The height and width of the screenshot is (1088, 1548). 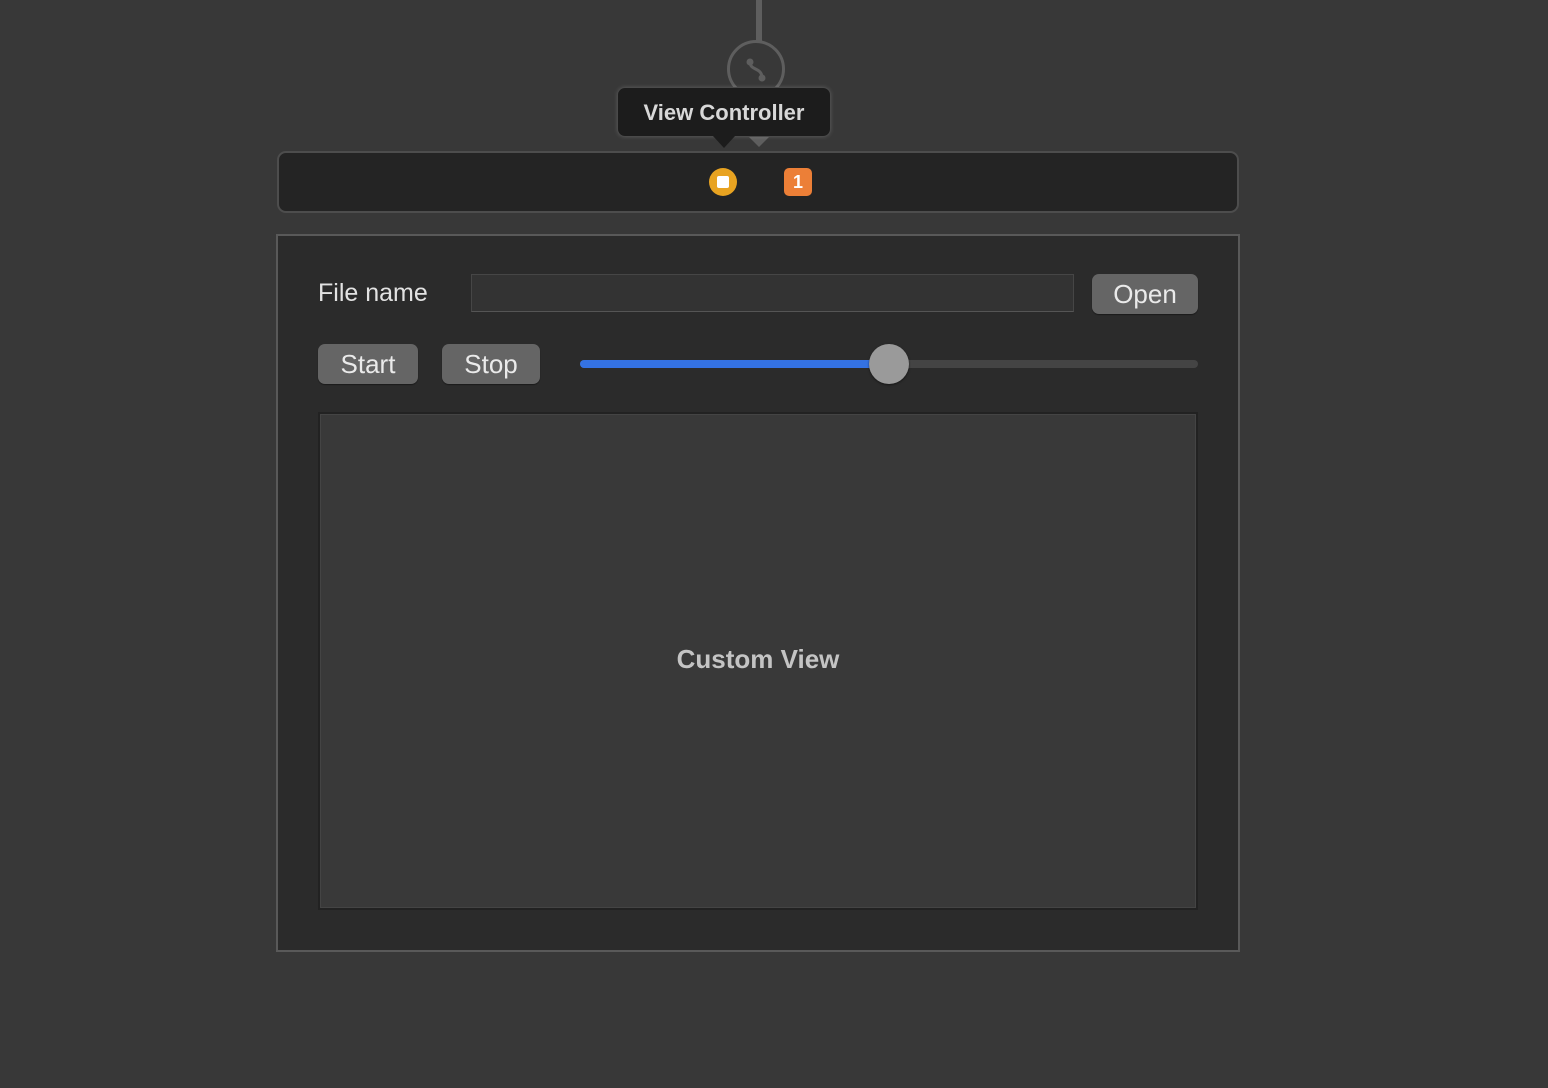 I want to click on issue-badge: 1, so click(x=798, y=182).